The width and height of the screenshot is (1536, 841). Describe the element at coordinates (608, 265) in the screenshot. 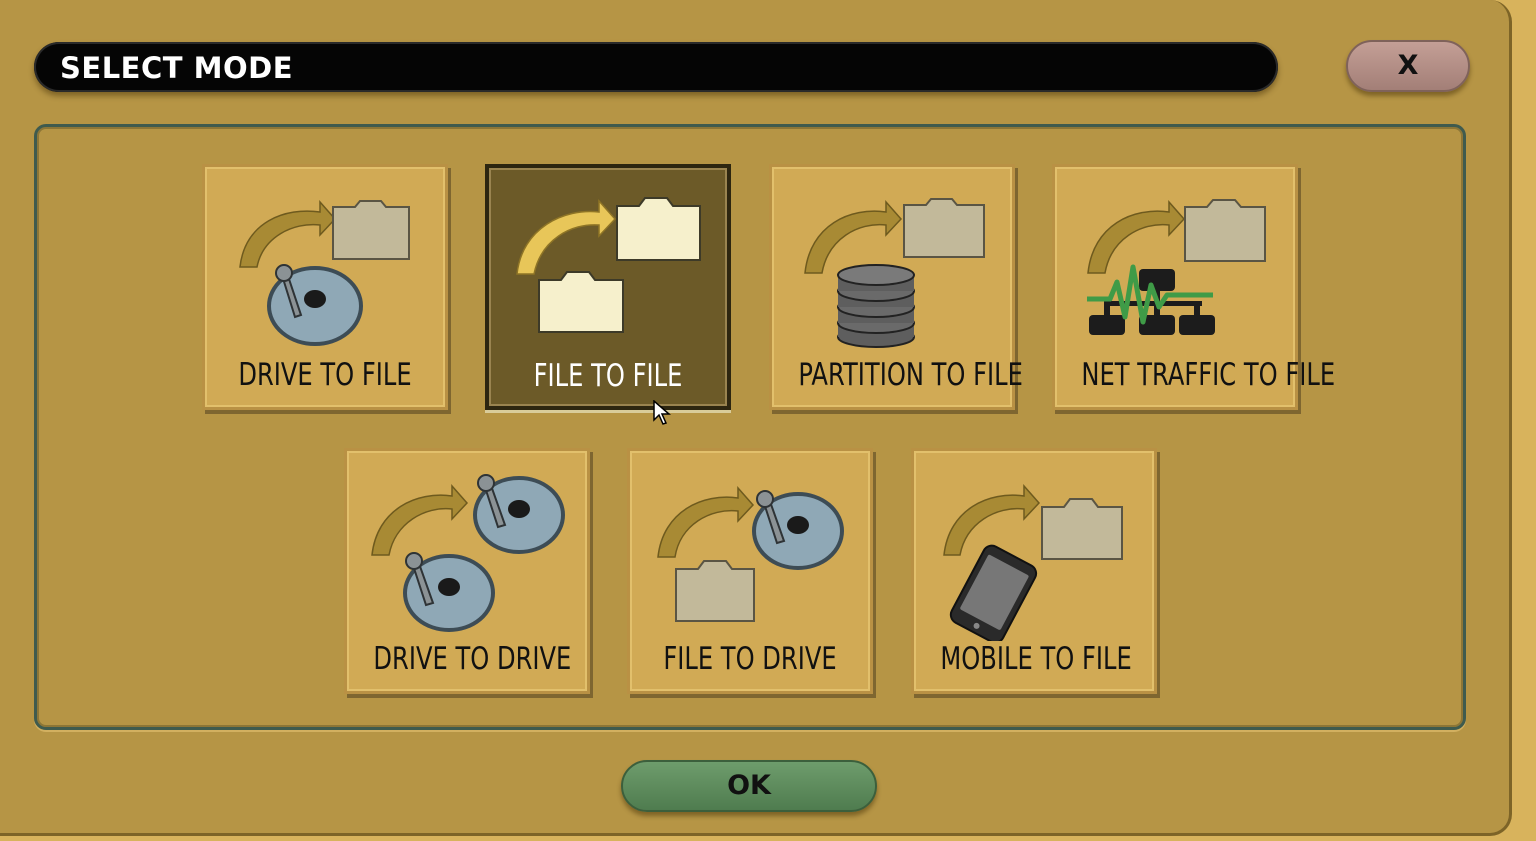

I see `file-to-file-icon` at that location.